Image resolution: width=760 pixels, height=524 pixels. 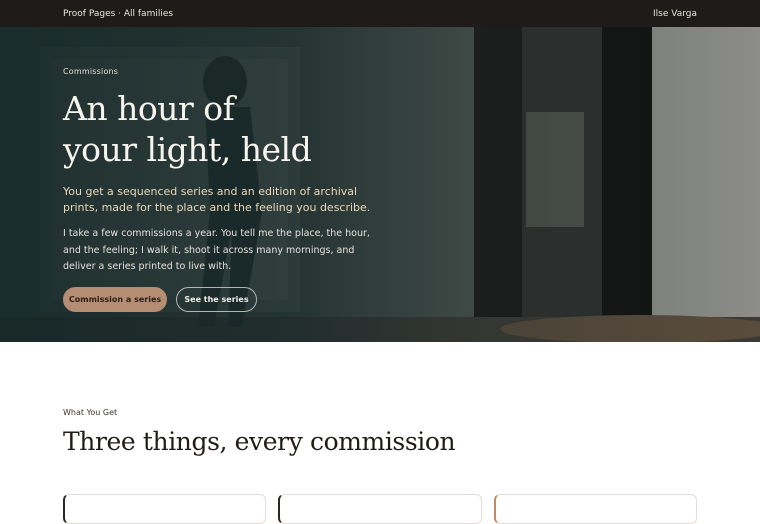 What do you see at coordinates (149, 108) in the screenshot?
I see `hero-title-line-1: An hour of` at bounding box center [149, 108].